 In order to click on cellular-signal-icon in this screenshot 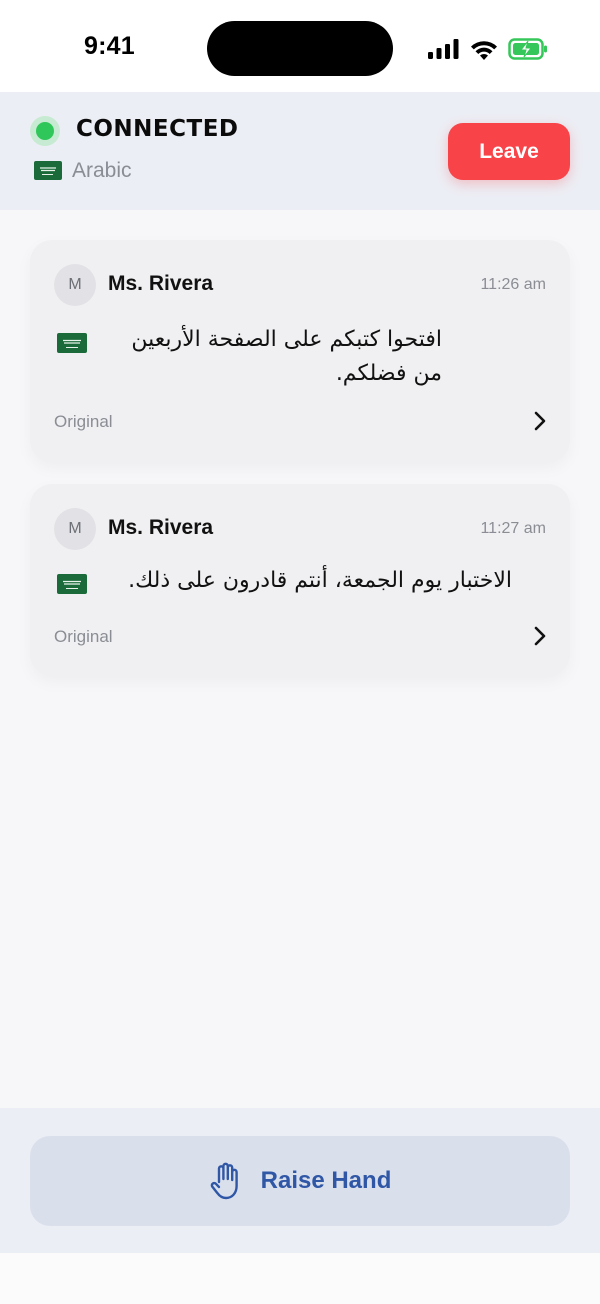, I will do `click(443, 49)`.